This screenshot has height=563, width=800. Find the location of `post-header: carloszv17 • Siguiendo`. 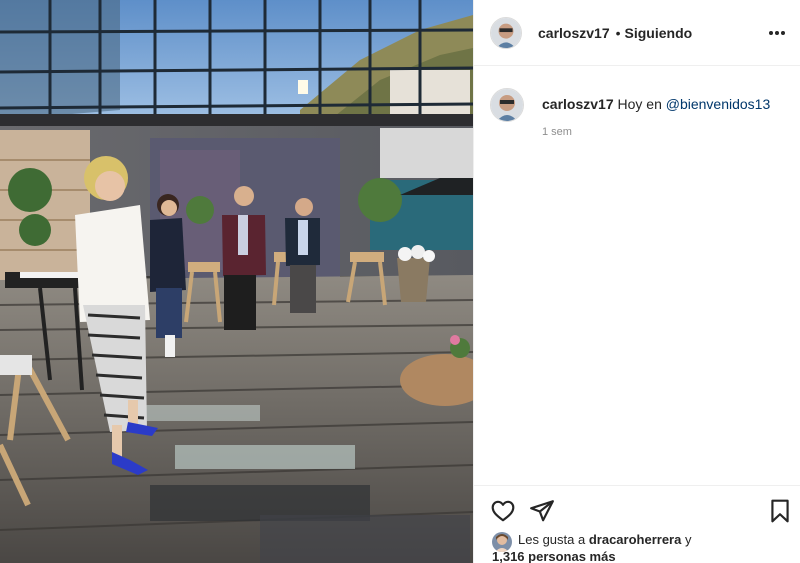

post-header: carloszv17 • Siguiendo is located at coordinates (637, 33).